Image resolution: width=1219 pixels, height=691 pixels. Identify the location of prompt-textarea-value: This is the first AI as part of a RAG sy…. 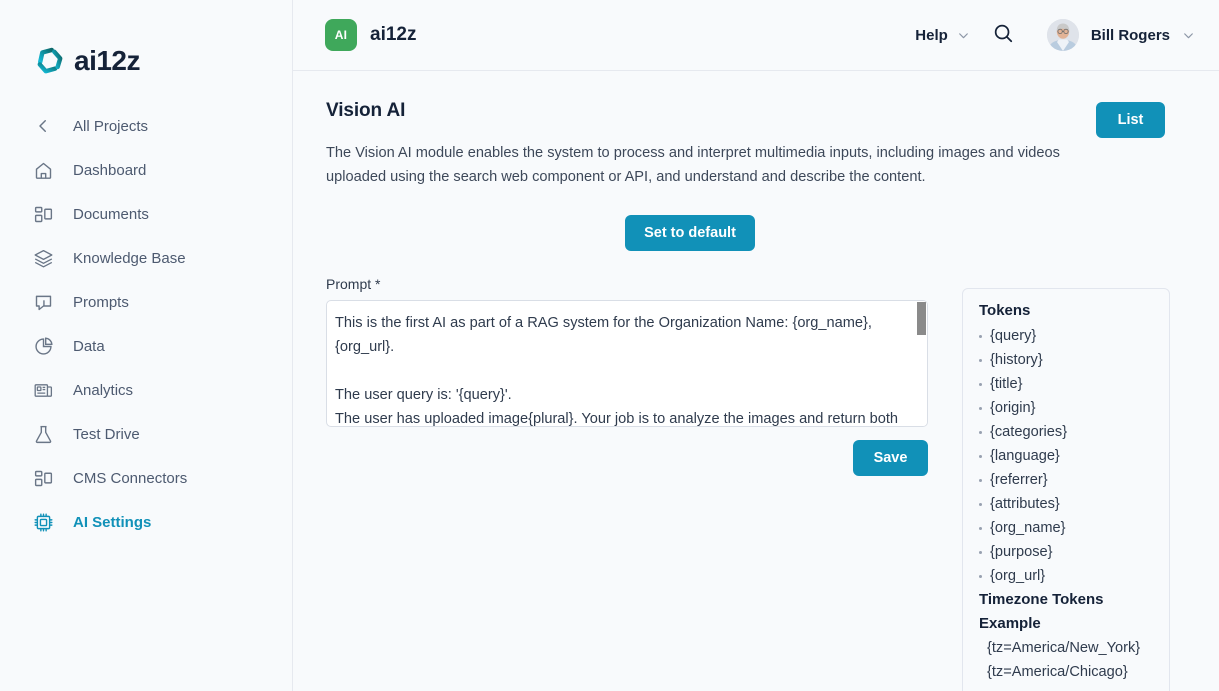
(617, 371).